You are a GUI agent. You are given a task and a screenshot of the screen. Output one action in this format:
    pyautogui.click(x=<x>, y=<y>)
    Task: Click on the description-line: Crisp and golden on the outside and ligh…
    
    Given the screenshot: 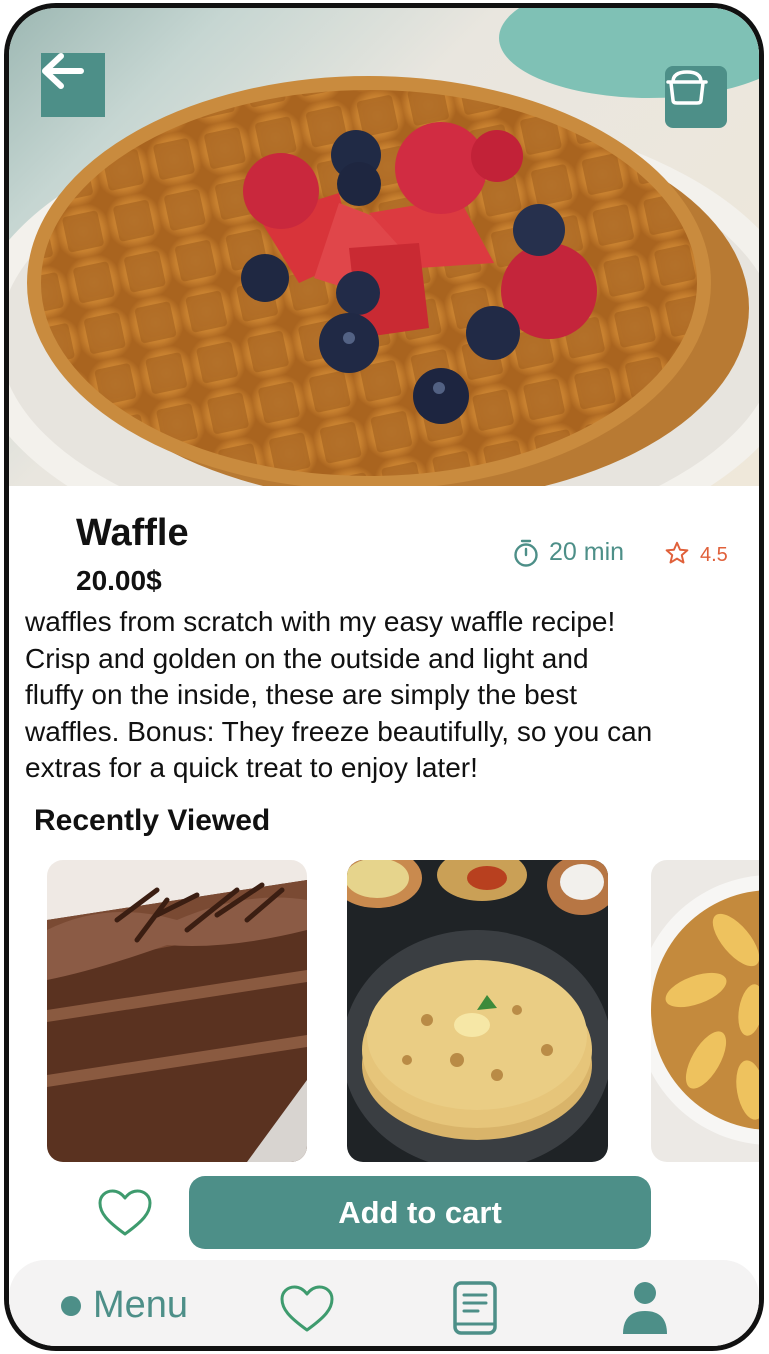 What is the action you would take?
    pyautogui.click(x=307, y=658)
    